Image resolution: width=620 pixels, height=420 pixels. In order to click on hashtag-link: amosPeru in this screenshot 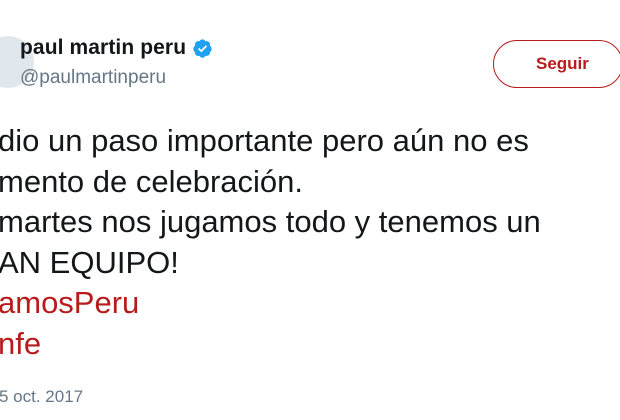, I will do `click(270, 303)`.